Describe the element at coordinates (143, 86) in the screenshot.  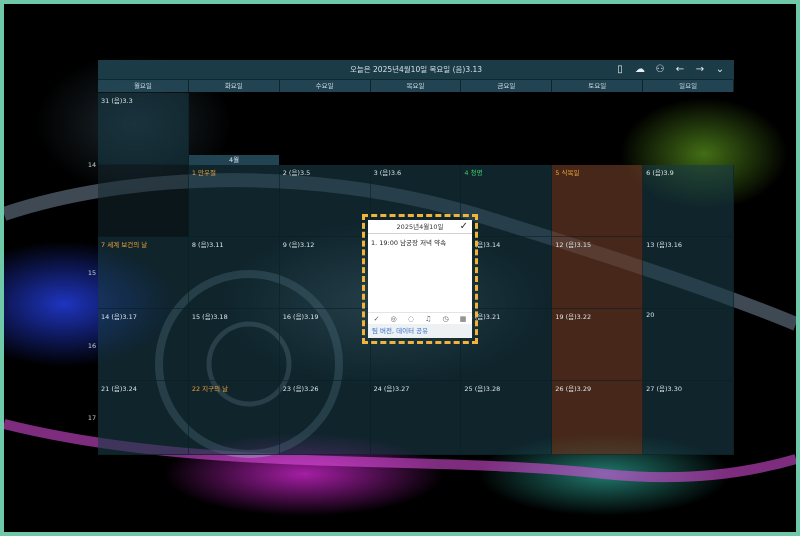
I see `weekday-mon: 월요일` at that location.